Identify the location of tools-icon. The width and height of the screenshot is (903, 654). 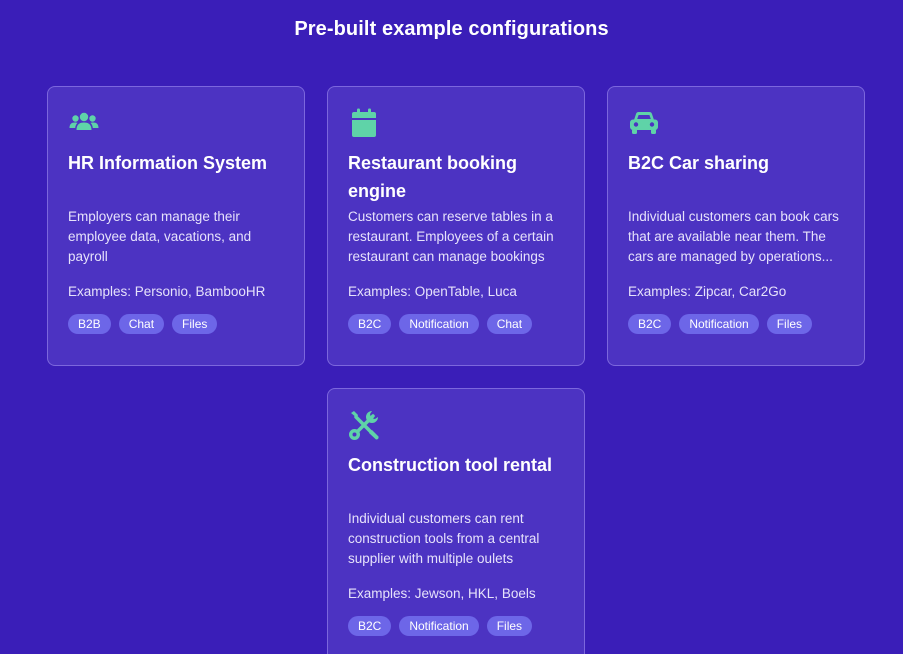
(364, 425).